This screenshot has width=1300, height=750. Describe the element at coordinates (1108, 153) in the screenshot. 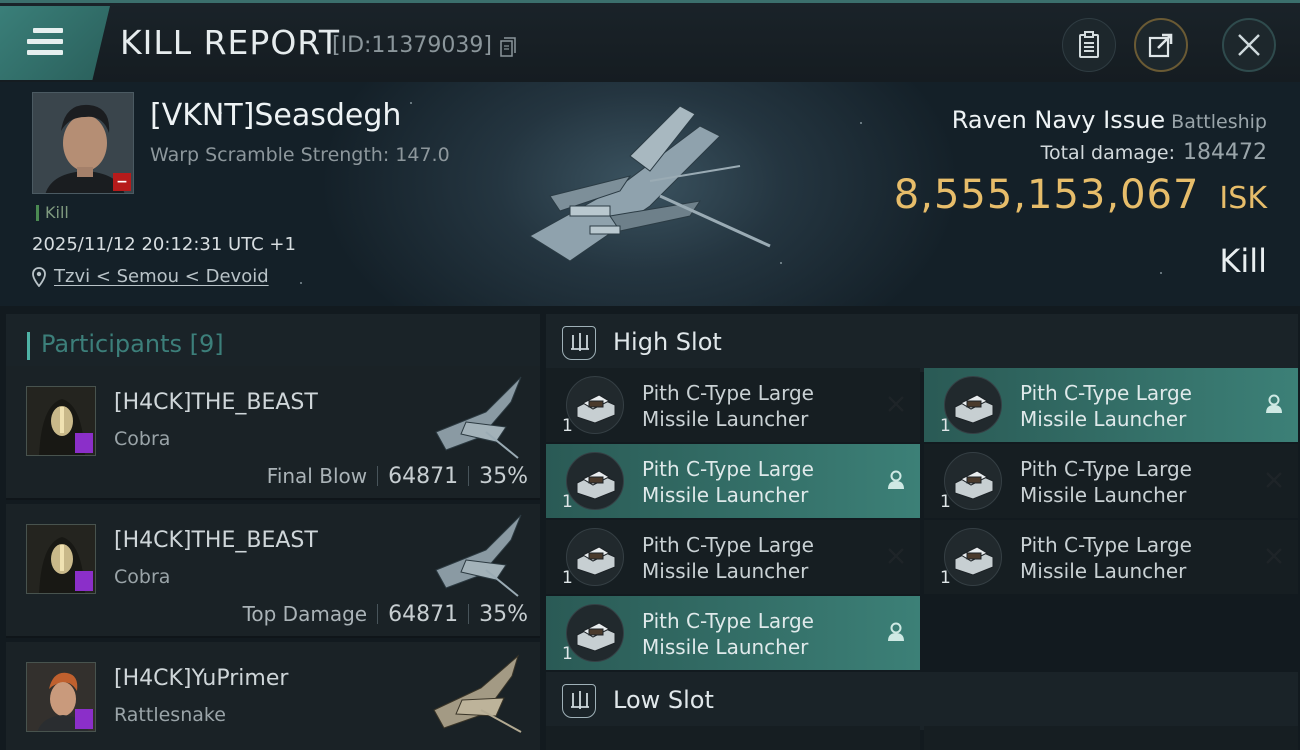

I see `total-damage-label: Total damage:` at that location.